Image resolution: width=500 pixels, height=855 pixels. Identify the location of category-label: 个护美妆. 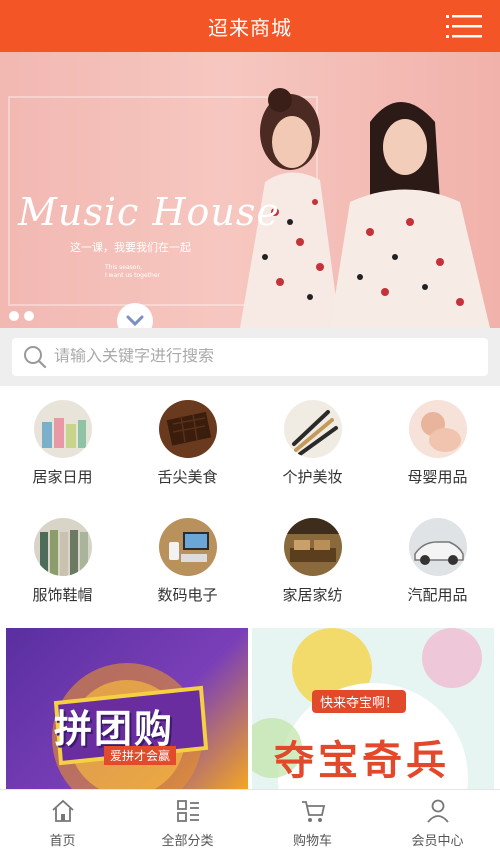
(312, 477).